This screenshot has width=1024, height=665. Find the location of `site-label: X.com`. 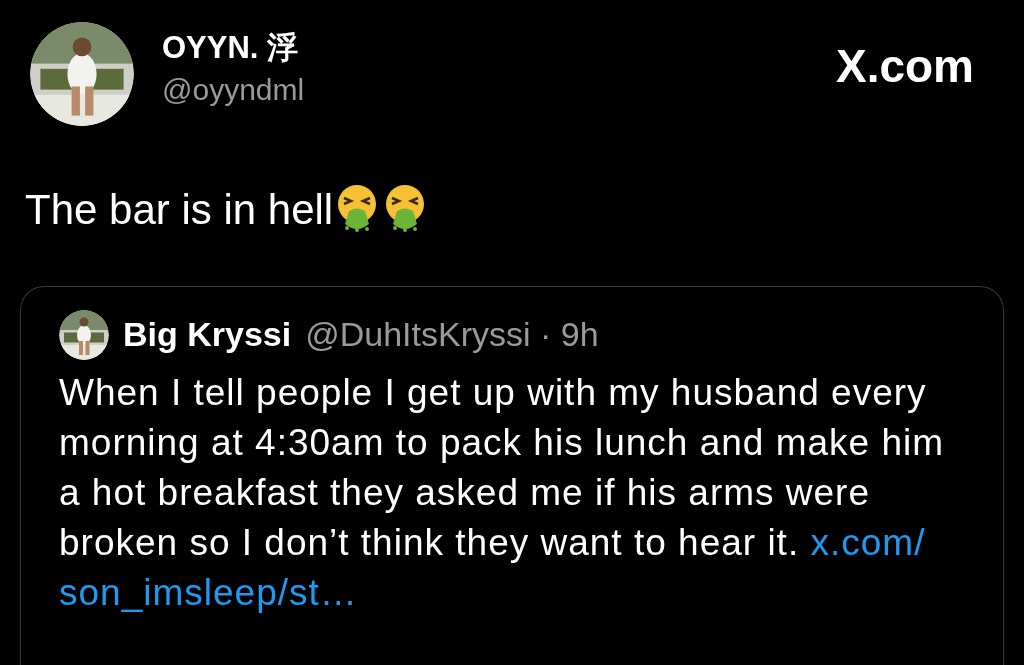

site-label: X.com is located at coordinates (904, 66).